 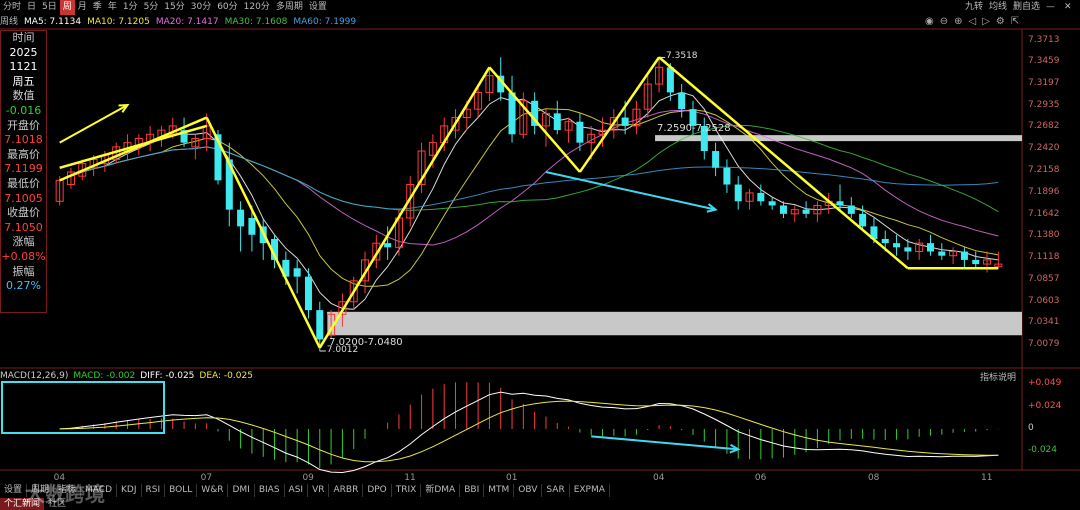 What do you see at coordinates (1044, 83) in the screenshot?
I see `price-tick: 7.3197` at bounding box center [1044, 83].